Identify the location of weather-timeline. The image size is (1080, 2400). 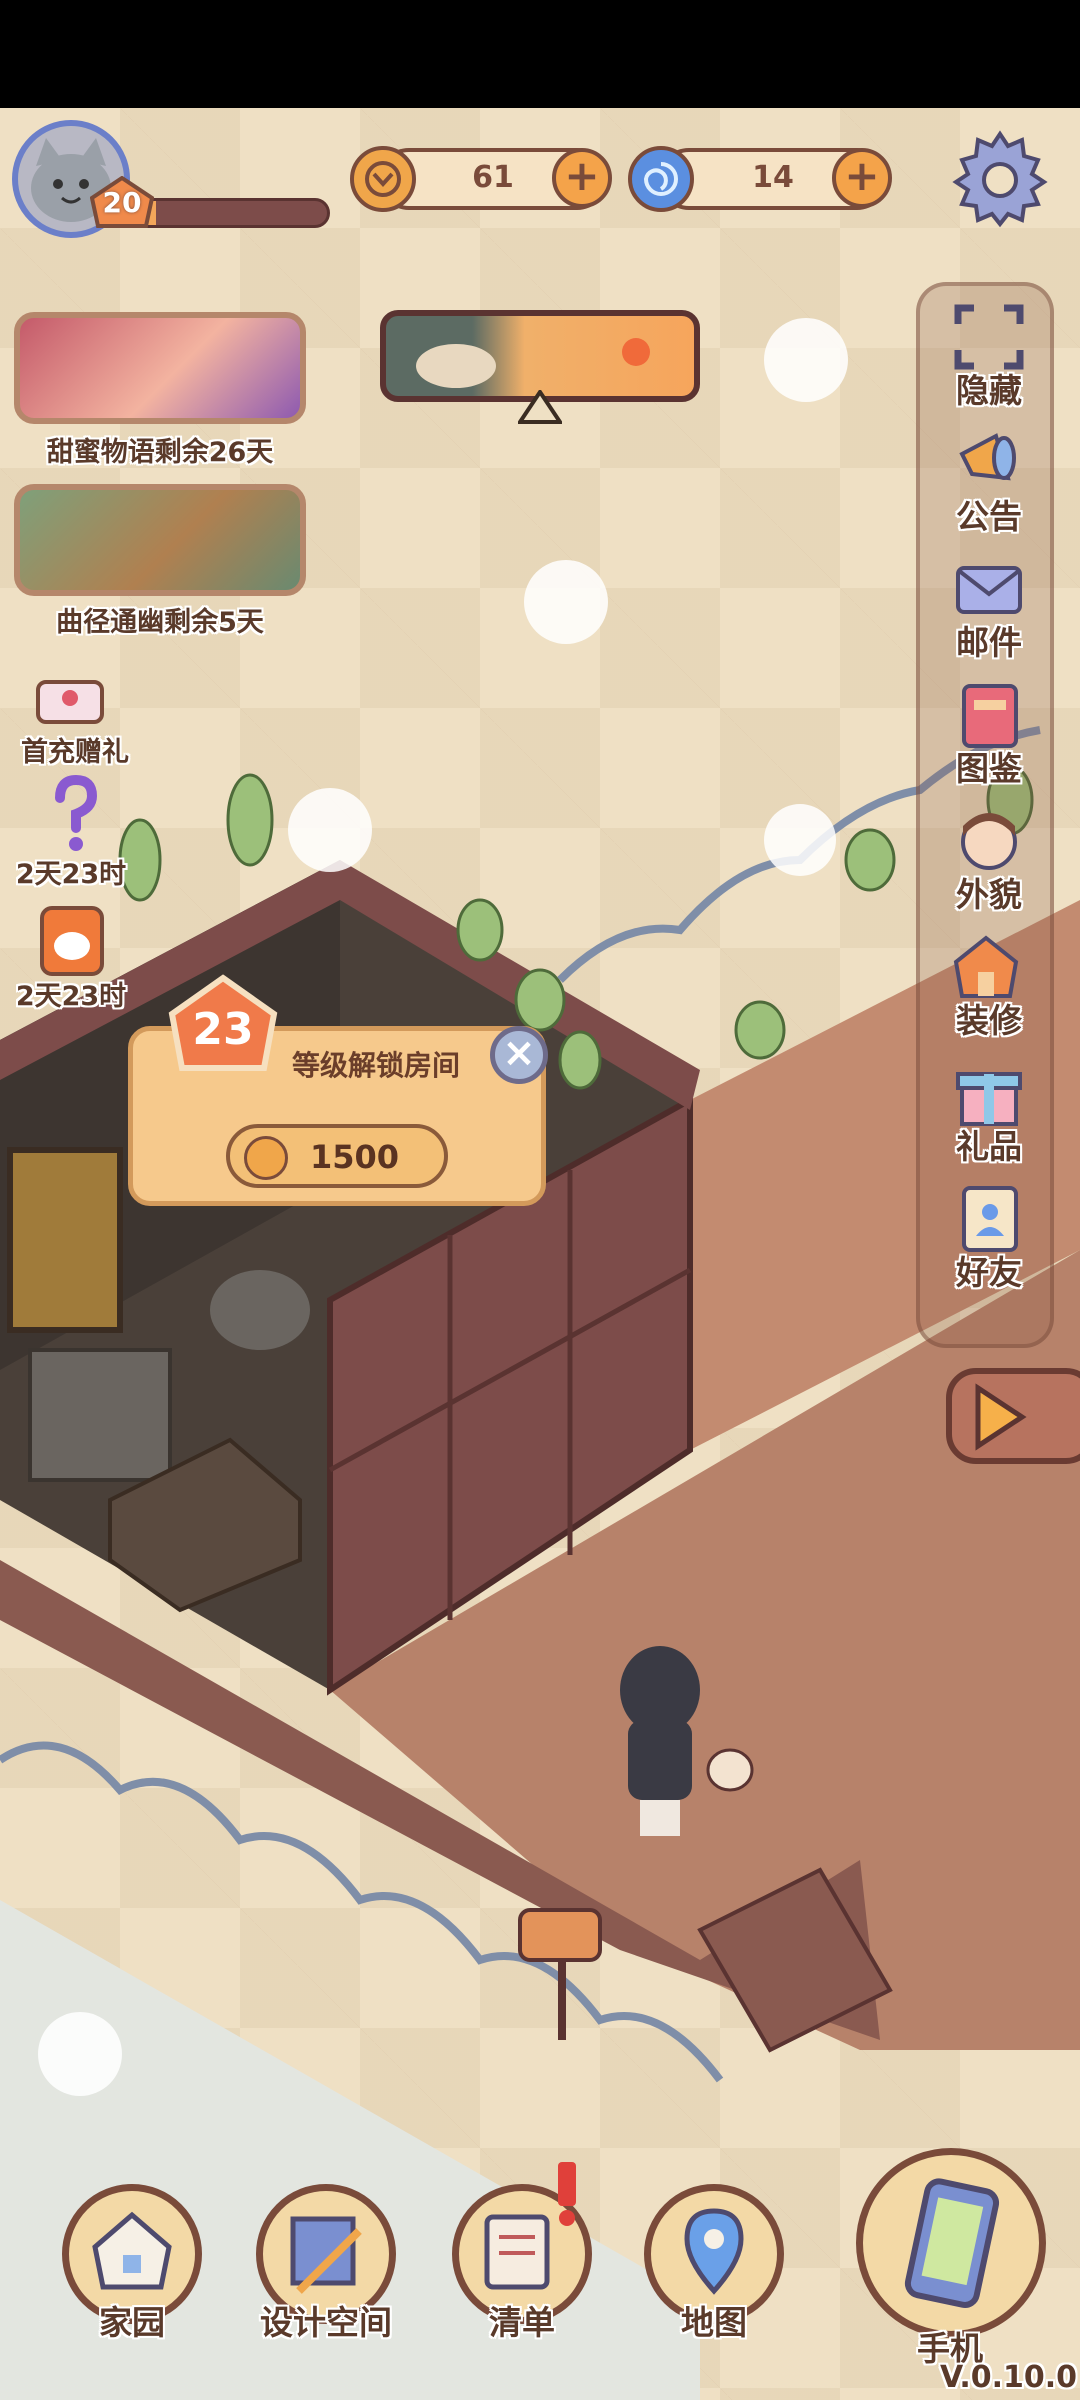
(540, 356).